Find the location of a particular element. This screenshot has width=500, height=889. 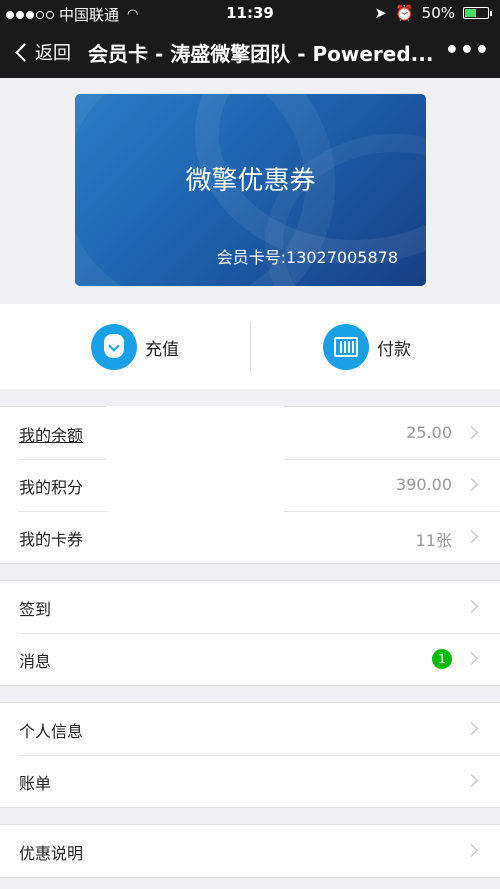

more-icon: ••• is located at coordinates (467, 50).